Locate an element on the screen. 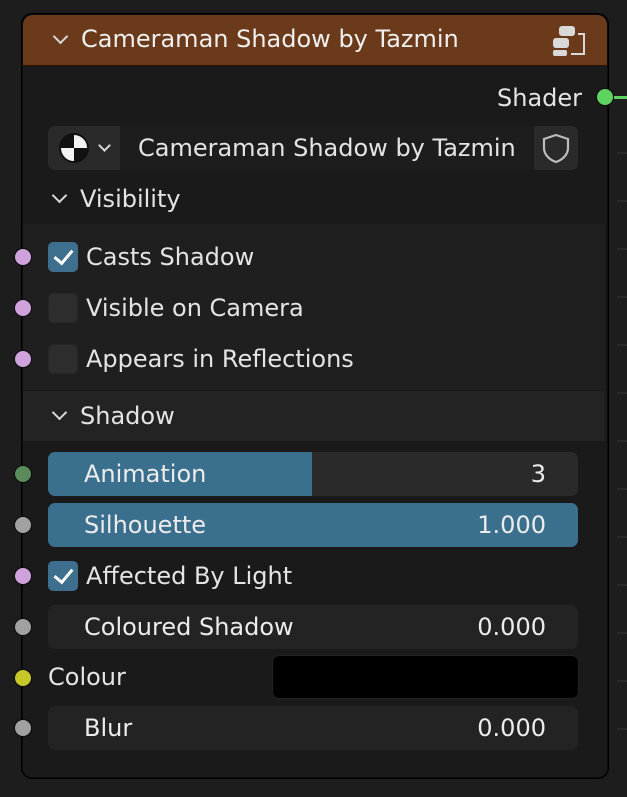  shadow-panel-title: Shadow is located at coordinates (127, 416).